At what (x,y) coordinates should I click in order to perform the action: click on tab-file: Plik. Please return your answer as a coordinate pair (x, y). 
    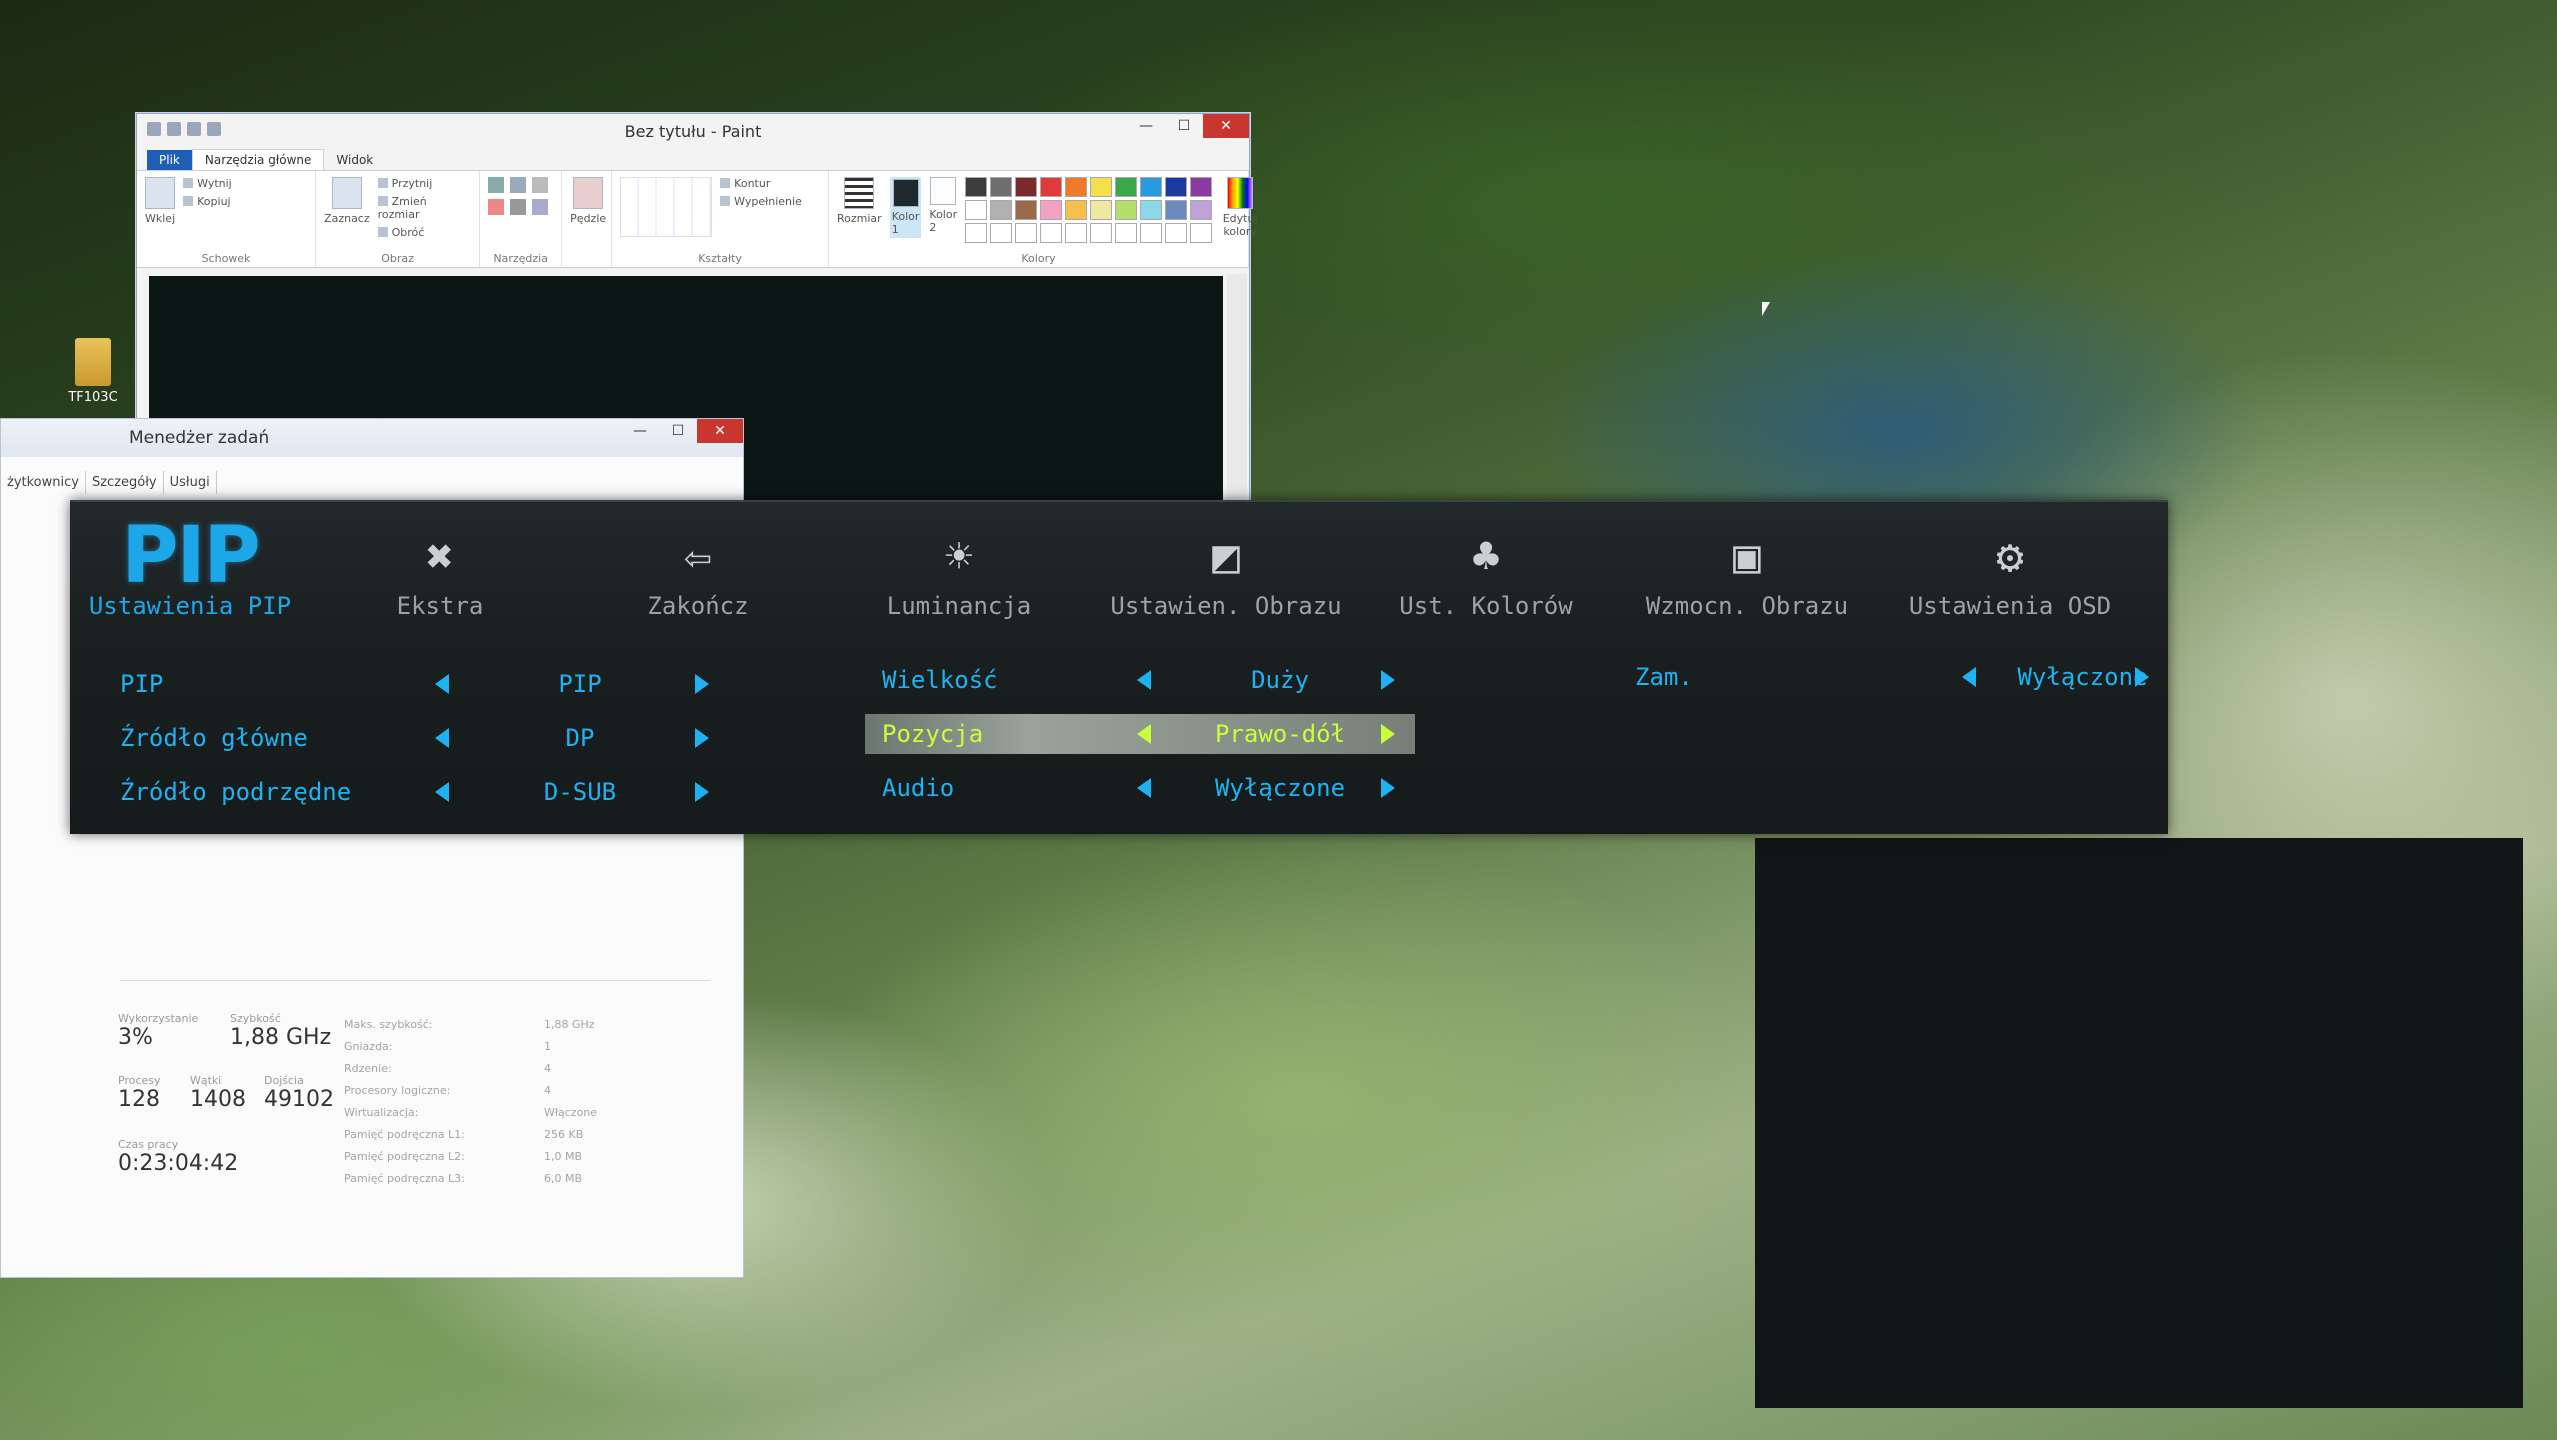
    Looking at the image, I should click on (169, 160).